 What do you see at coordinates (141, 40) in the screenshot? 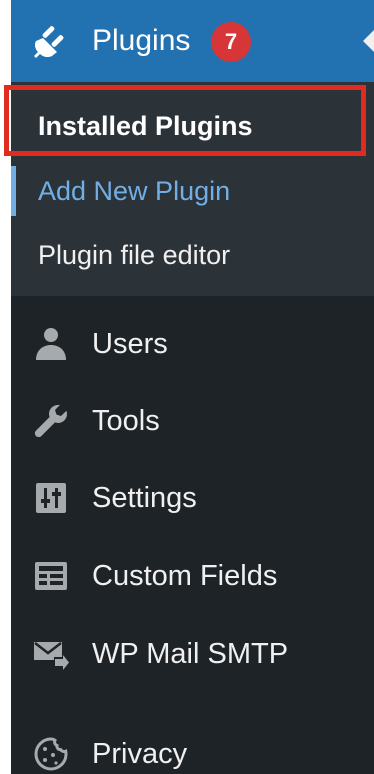
I see `menu-item-label: Plugins` at bounding box center [141, 40].